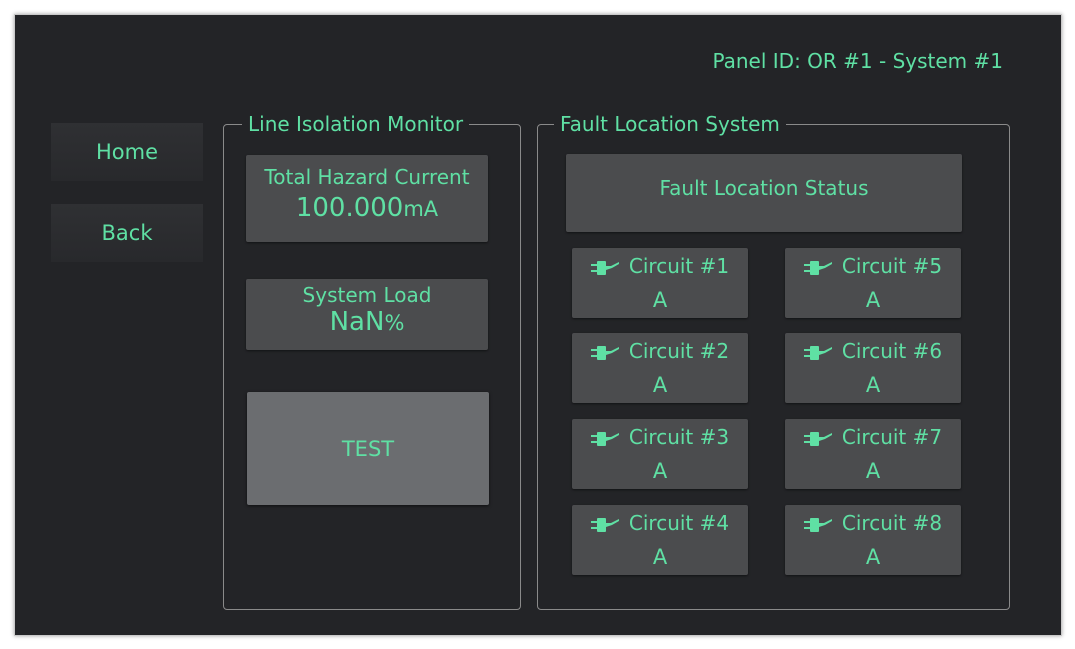  I want to click on fault-location-status-tile: Fault Location Status, so click(764, 193).